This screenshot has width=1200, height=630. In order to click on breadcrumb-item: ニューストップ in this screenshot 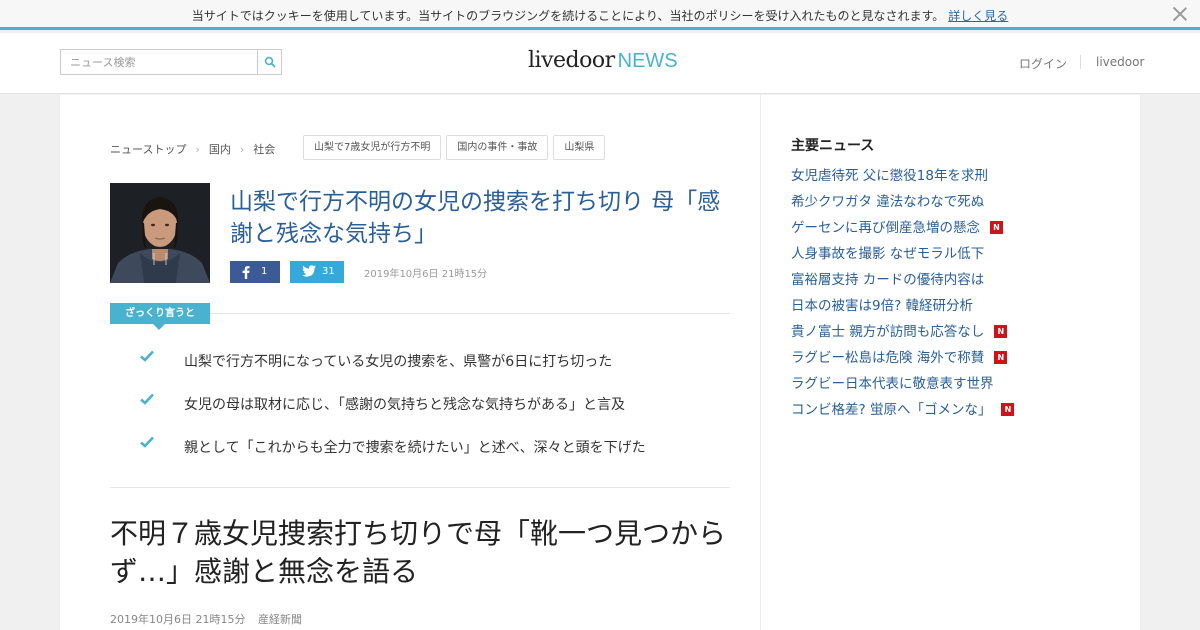, I will do `click(148, 149)`.